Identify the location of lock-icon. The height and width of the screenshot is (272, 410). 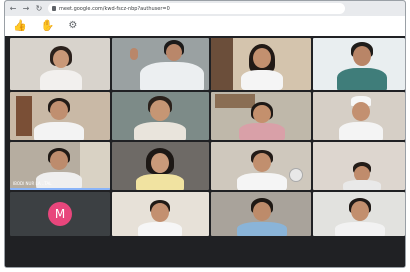
(54, 8).